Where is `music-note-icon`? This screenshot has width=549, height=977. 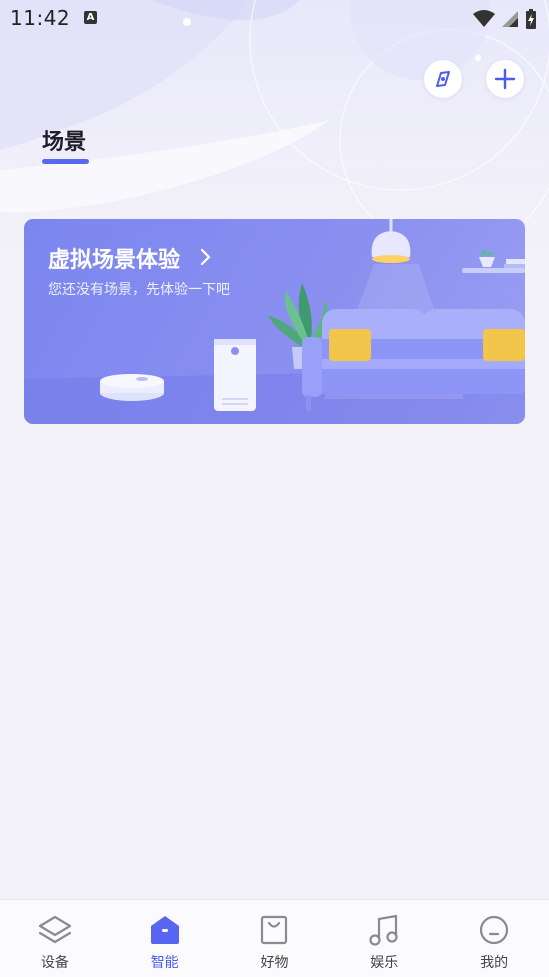 music-note-icon is located at coordinates (384, 930).